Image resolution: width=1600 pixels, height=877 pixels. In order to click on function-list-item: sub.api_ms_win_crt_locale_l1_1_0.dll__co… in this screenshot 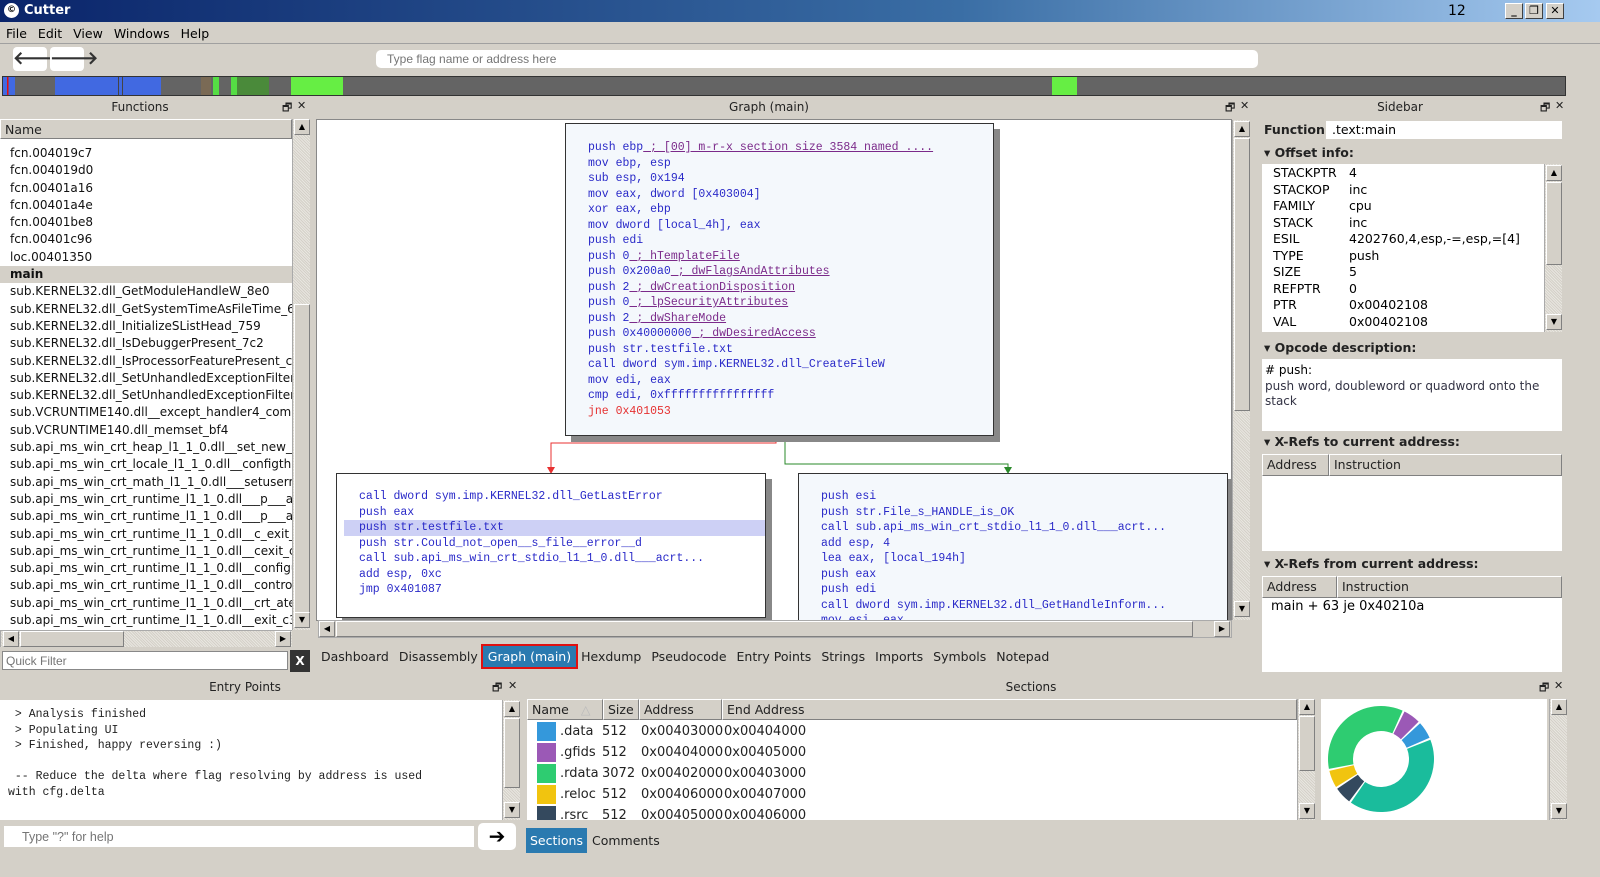, I will do `click(146, 464)`.